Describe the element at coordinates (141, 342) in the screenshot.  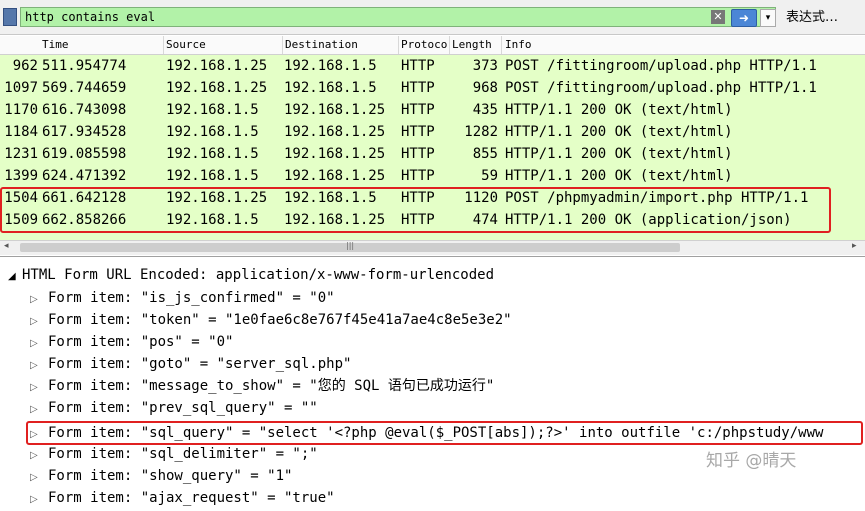
I see `form-item-text: Form item: "pos" = "0"` at that location.